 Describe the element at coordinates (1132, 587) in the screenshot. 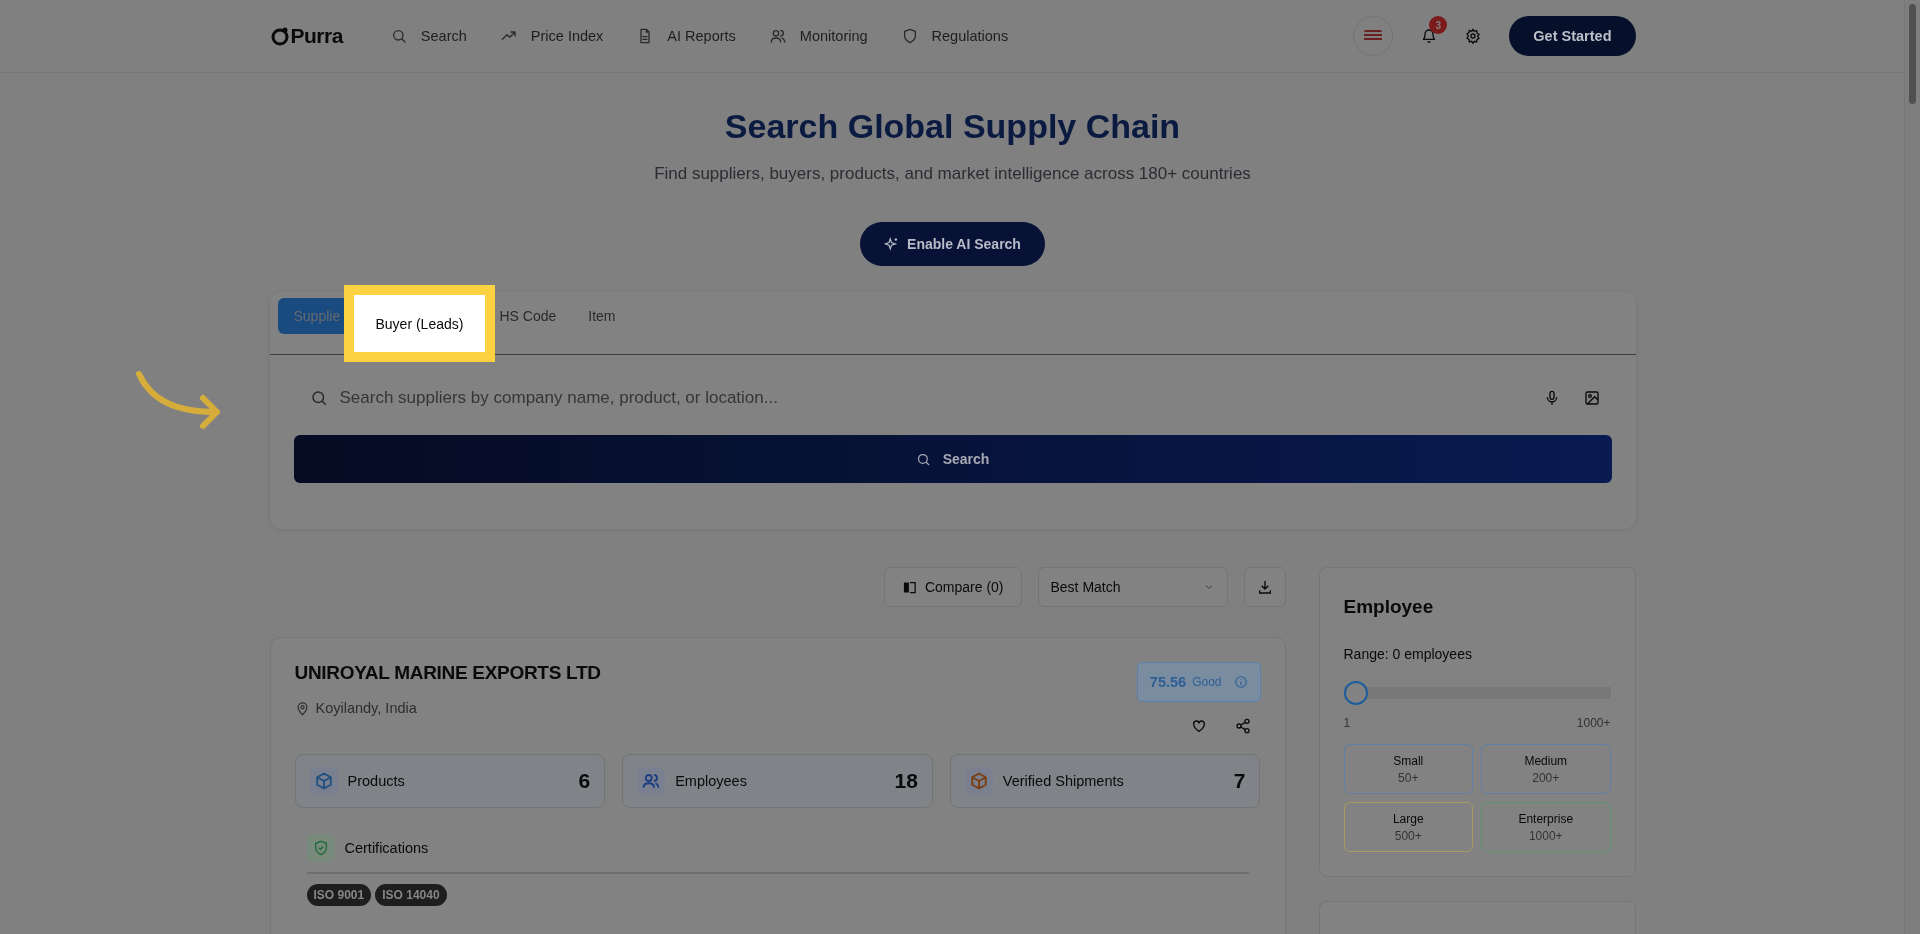

I see `sort-dropdown: Best Match` at that location.